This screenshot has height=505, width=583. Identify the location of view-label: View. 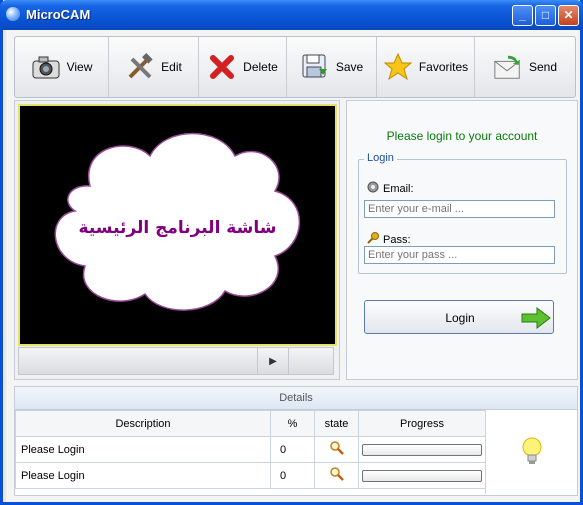
(79, 67).